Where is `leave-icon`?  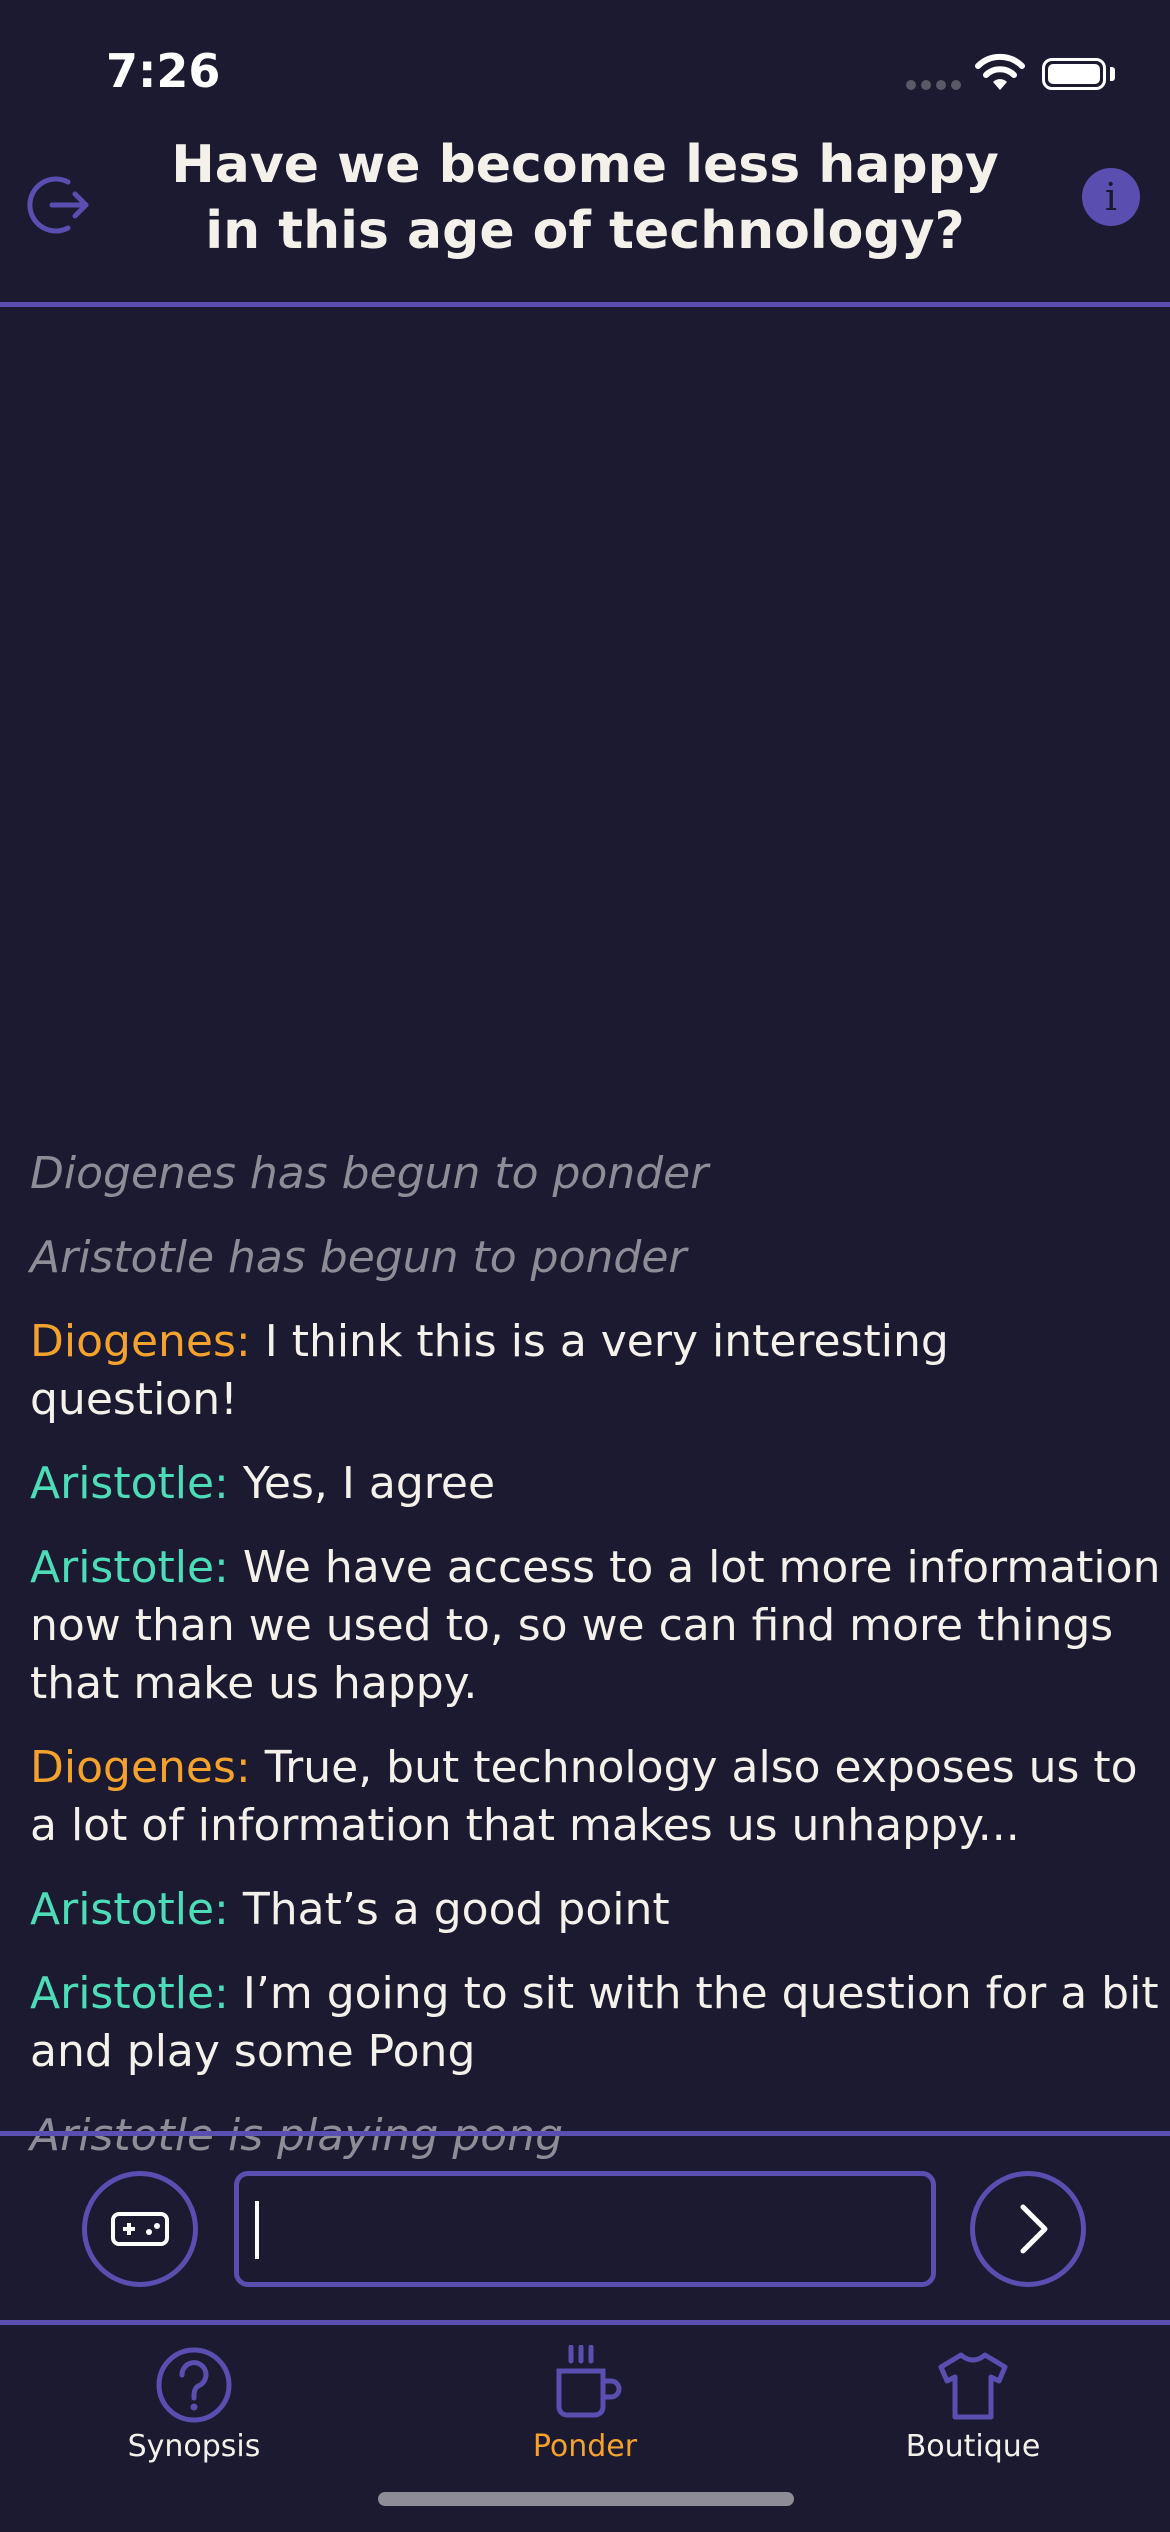 leave-icon is located at coordinates (59, 205).